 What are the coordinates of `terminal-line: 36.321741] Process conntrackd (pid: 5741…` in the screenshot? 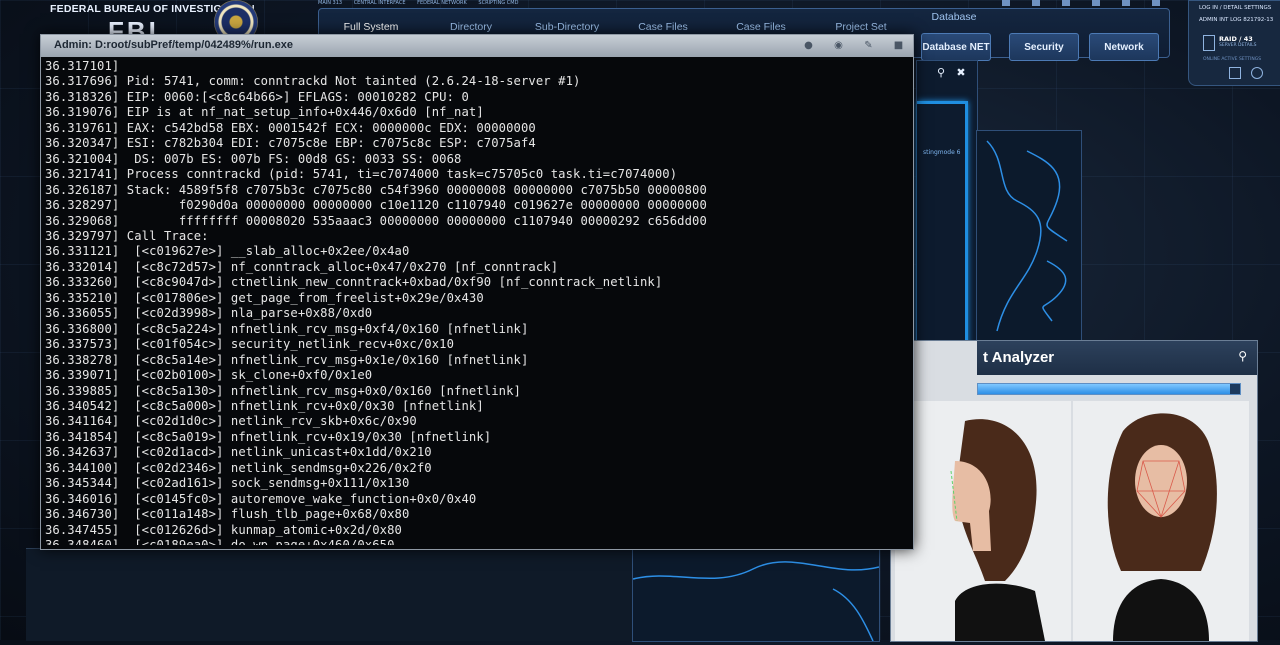 It's located at (361, 174).